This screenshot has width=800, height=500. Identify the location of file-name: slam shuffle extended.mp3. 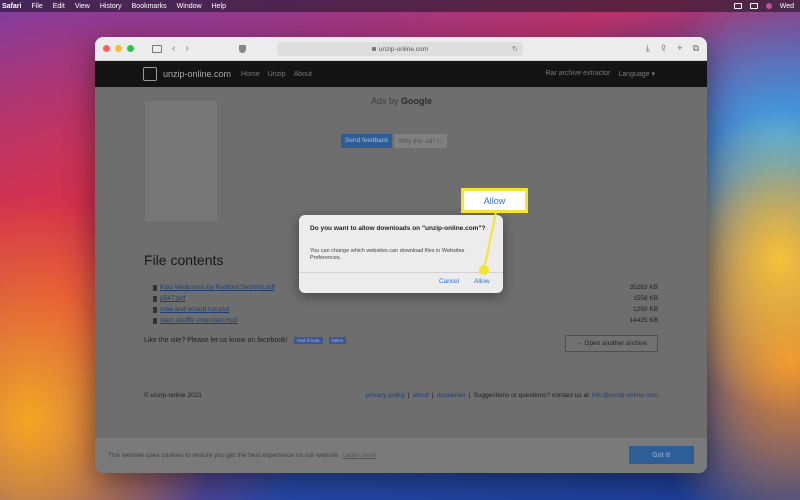
(199, 320).